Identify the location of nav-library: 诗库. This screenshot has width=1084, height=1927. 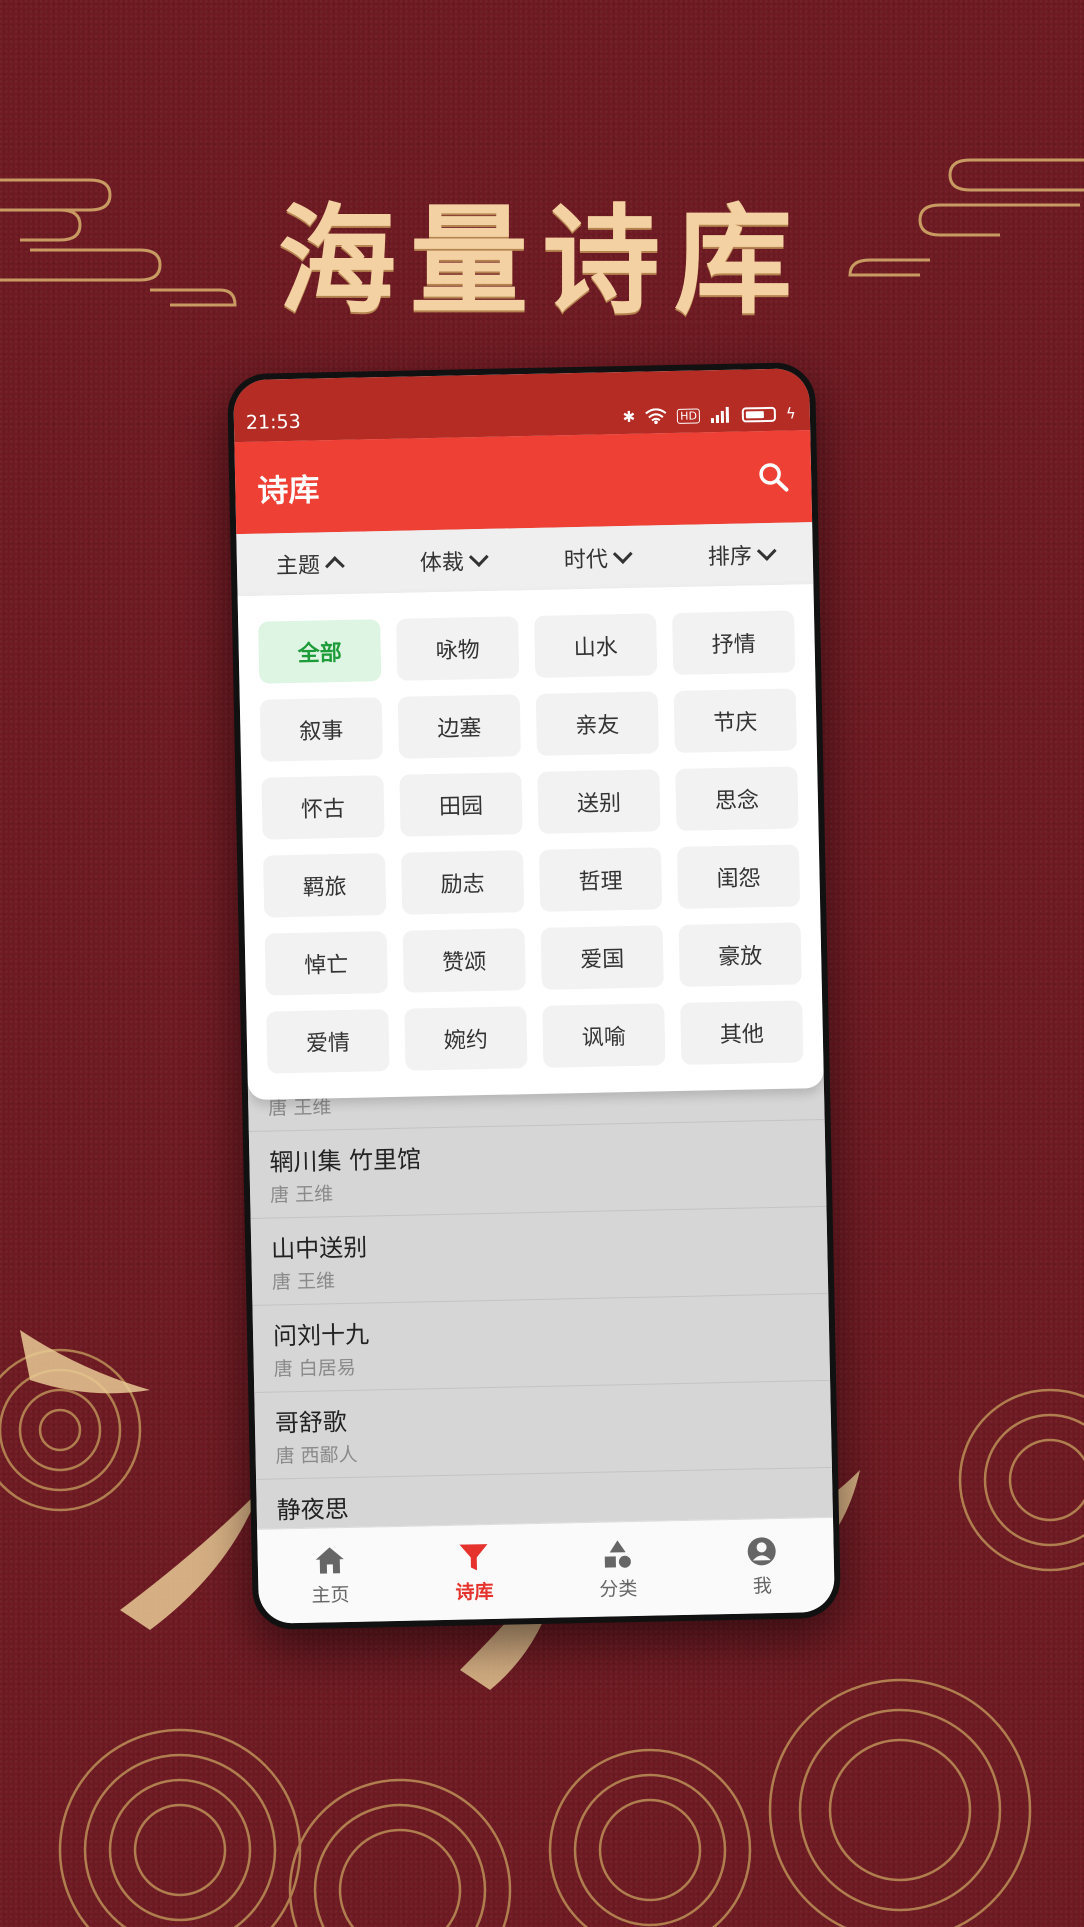
(473, 1572).